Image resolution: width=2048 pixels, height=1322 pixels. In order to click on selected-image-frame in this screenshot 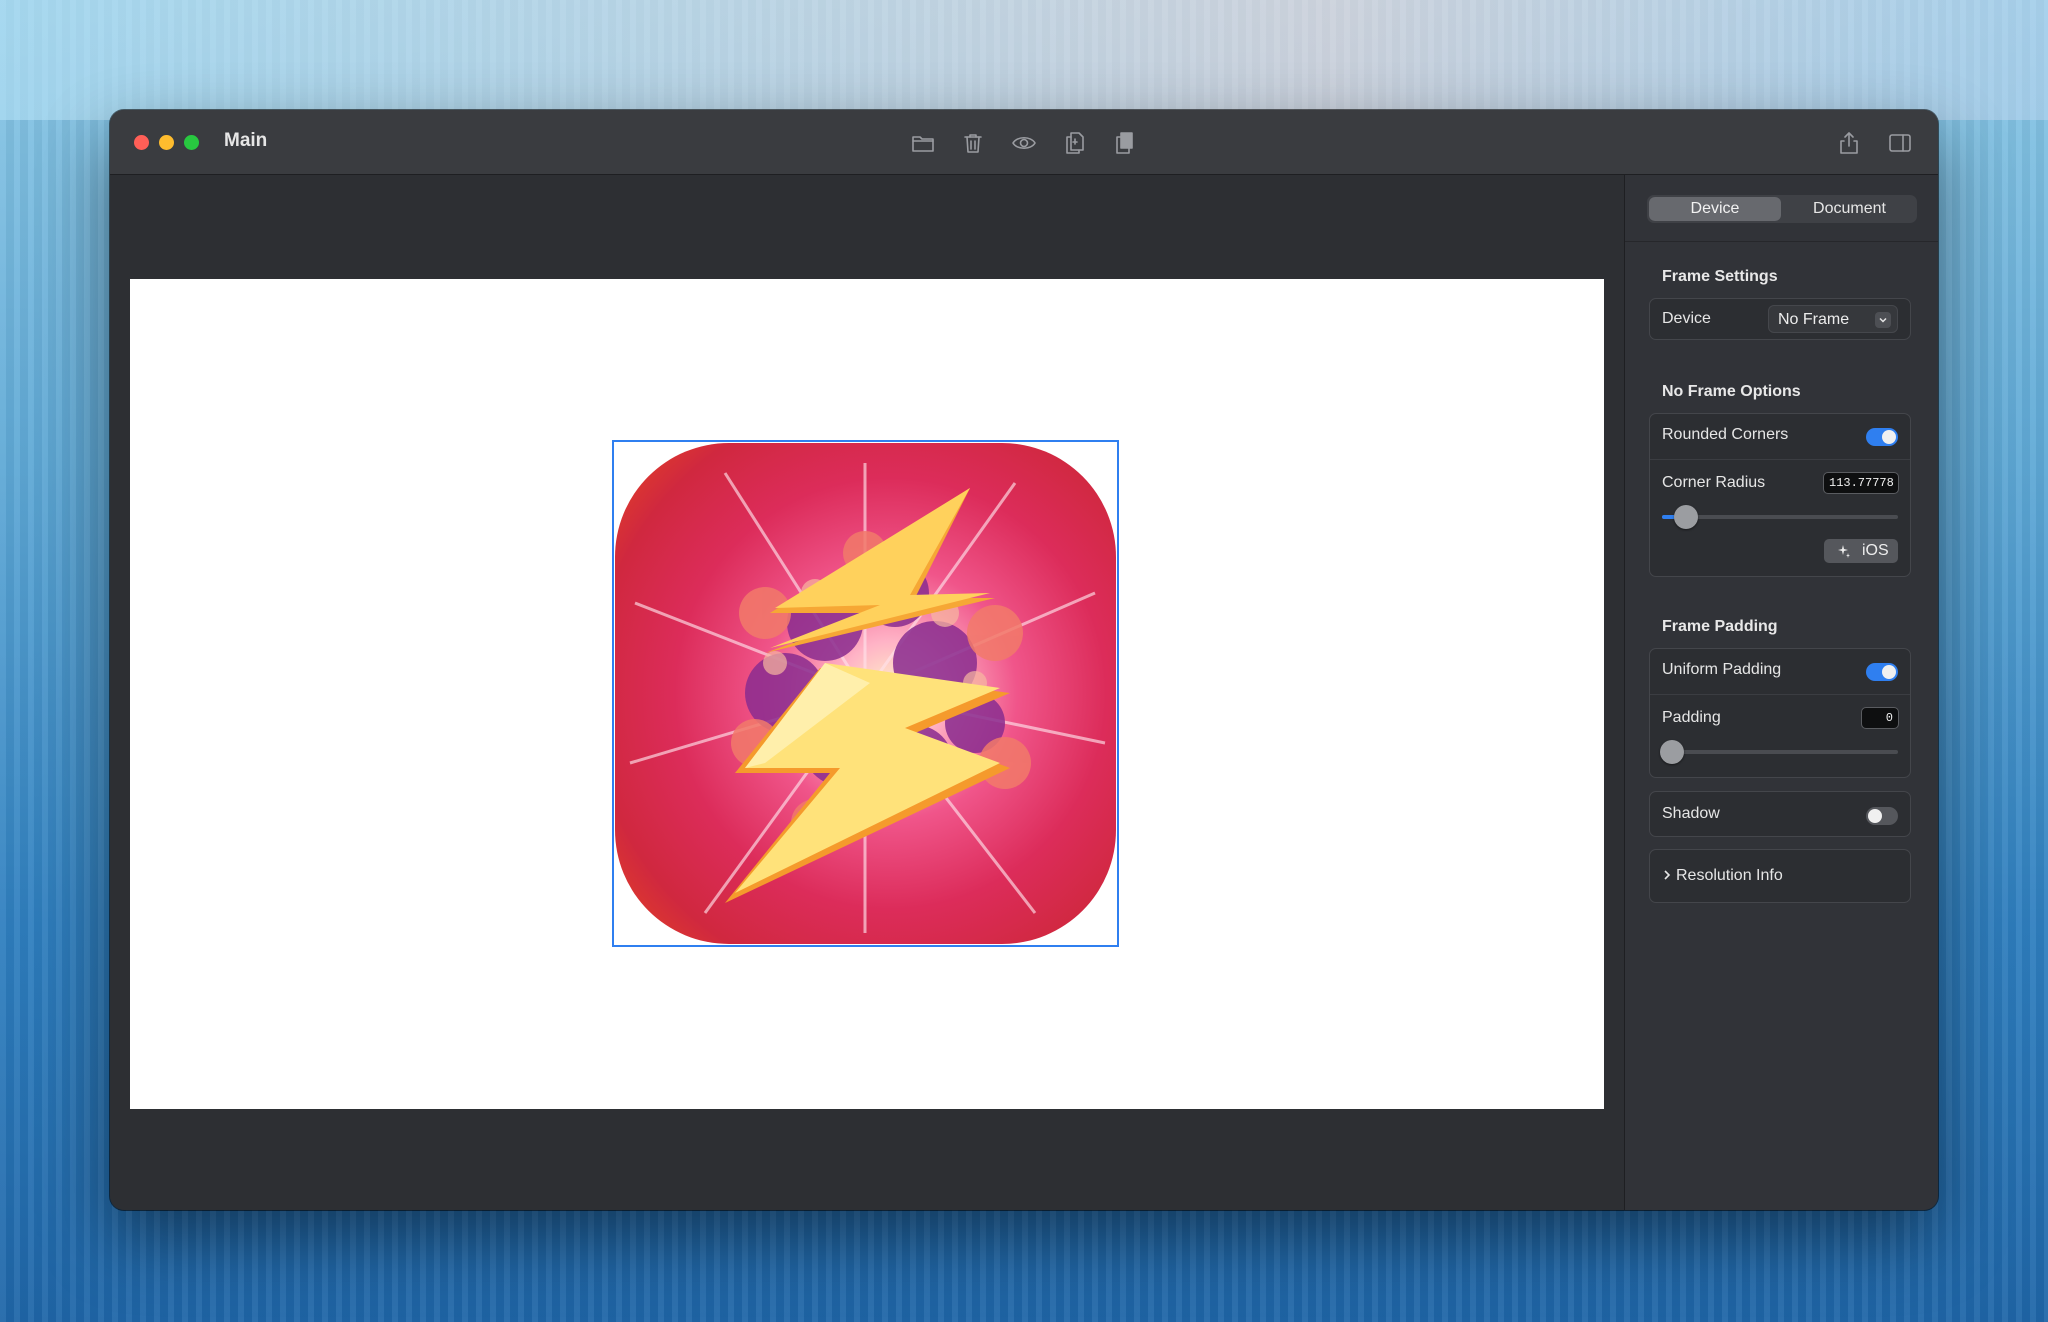, I will do `click(865, 693)`.